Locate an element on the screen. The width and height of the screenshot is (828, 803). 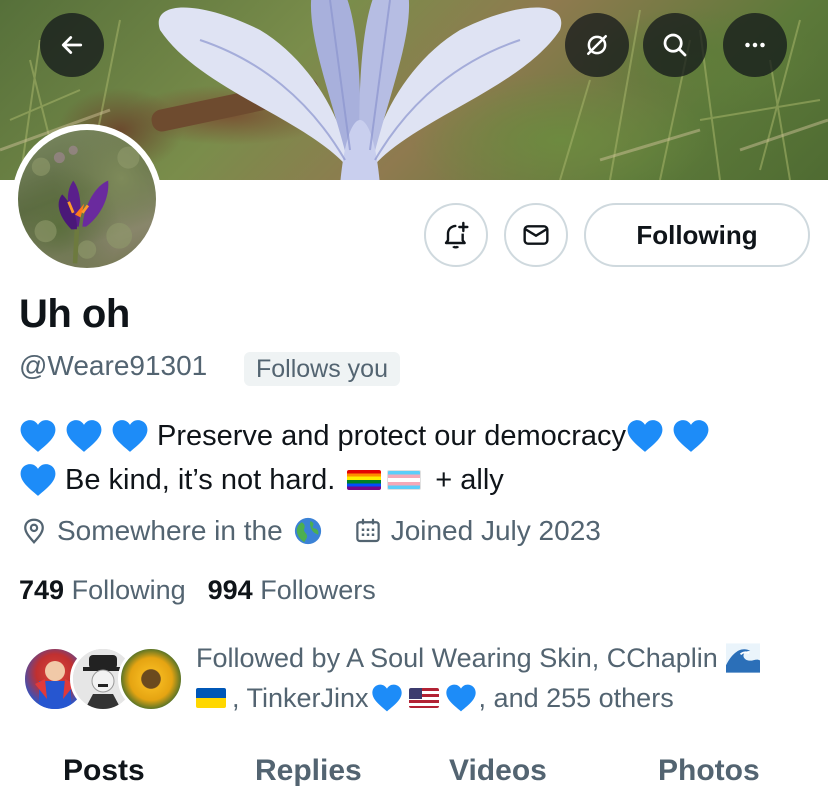
back-button is located at coordinates (72, 45).